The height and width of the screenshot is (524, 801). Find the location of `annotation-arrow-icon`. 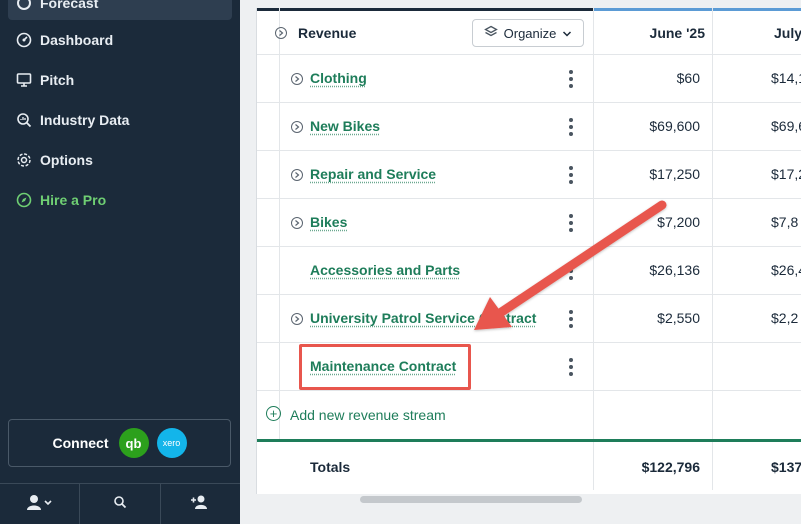

annotation-arrow-icon is located at coordinates (570, 265).